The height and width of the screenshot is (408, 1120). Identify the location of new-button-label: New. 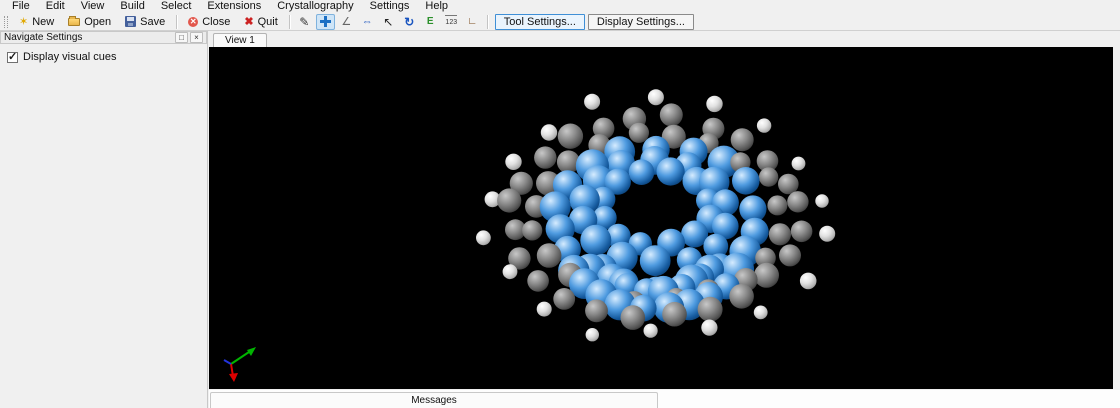
(43, 21).